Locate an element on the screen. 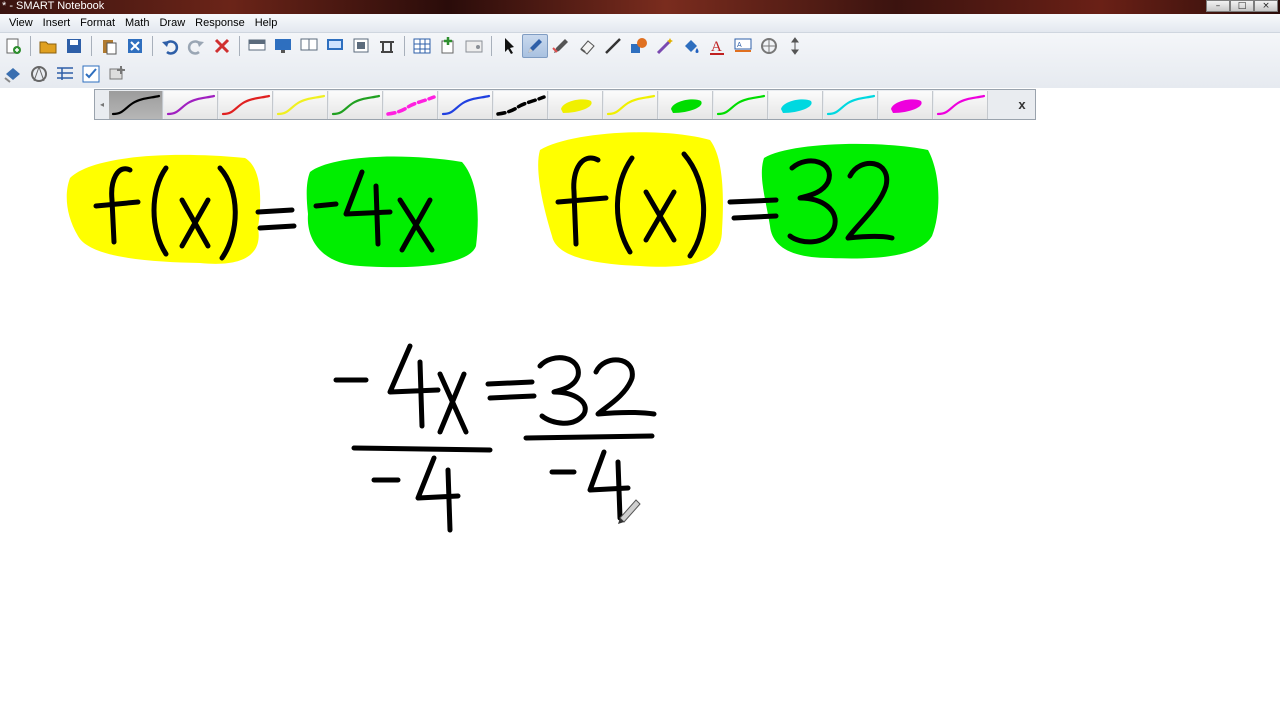 This screenshot has width=1280, height=720. palette-scroll-left-icon: ◂ is located at coordinates (102, 105).